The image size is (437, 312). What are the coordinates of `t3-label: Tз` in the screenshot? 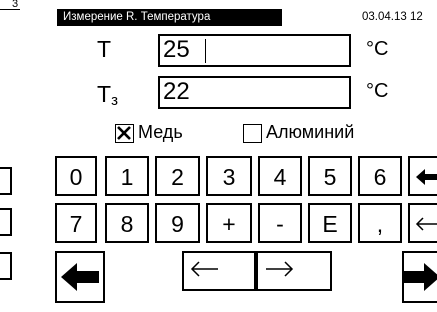 It's located at (107, 95).